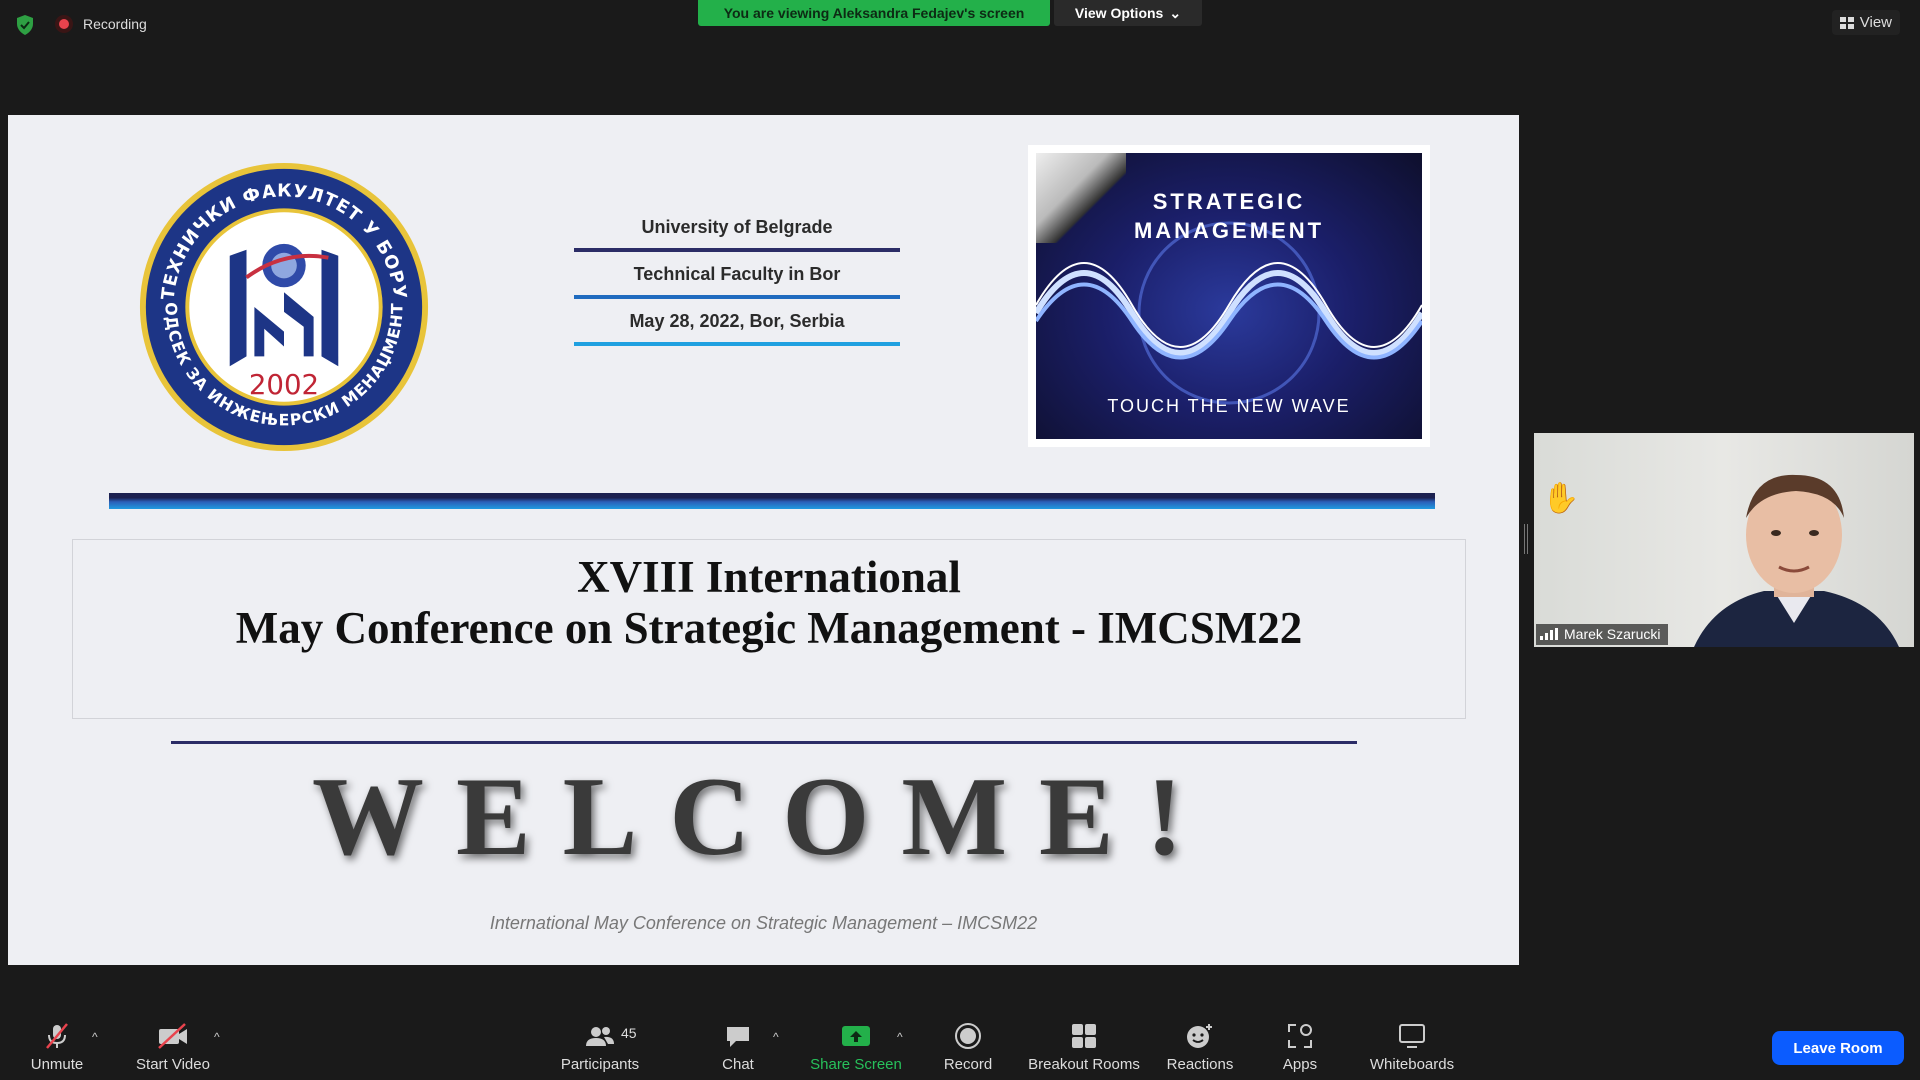 This screenshot has width=1920, height=1080. What do you see at coordinates (738, 1064) in the screenshot?
I see `chat-label: Chat` at bounding box center [738, 1064].